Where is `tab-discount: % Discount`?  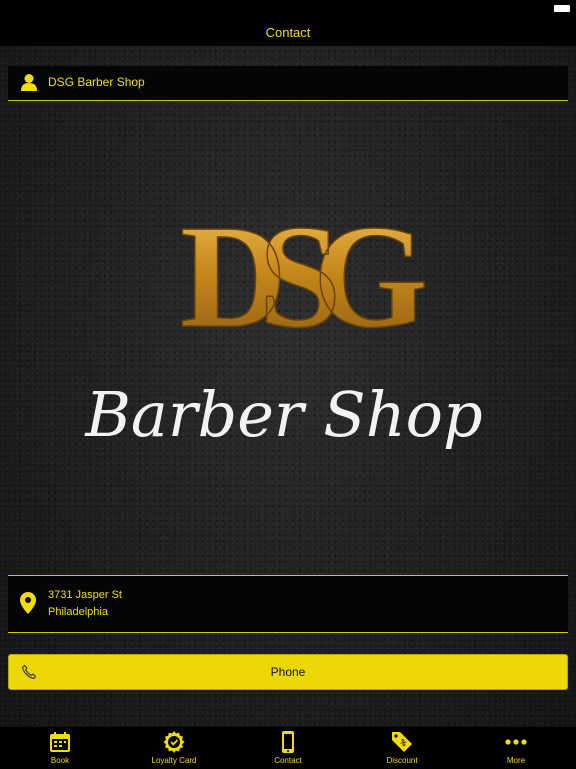
tab-discount: % Discount is located at coordinates (402, 748).